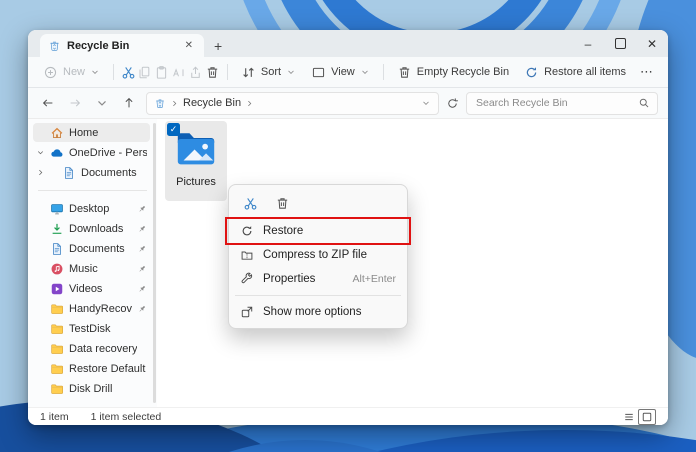 This screenshot has height=452, width=696. What do you see at coordinates (318, 279) in the screenshot?
I see `context-menu-item-properties: Properties Alt+Enter` at bounding box center [318, 279].